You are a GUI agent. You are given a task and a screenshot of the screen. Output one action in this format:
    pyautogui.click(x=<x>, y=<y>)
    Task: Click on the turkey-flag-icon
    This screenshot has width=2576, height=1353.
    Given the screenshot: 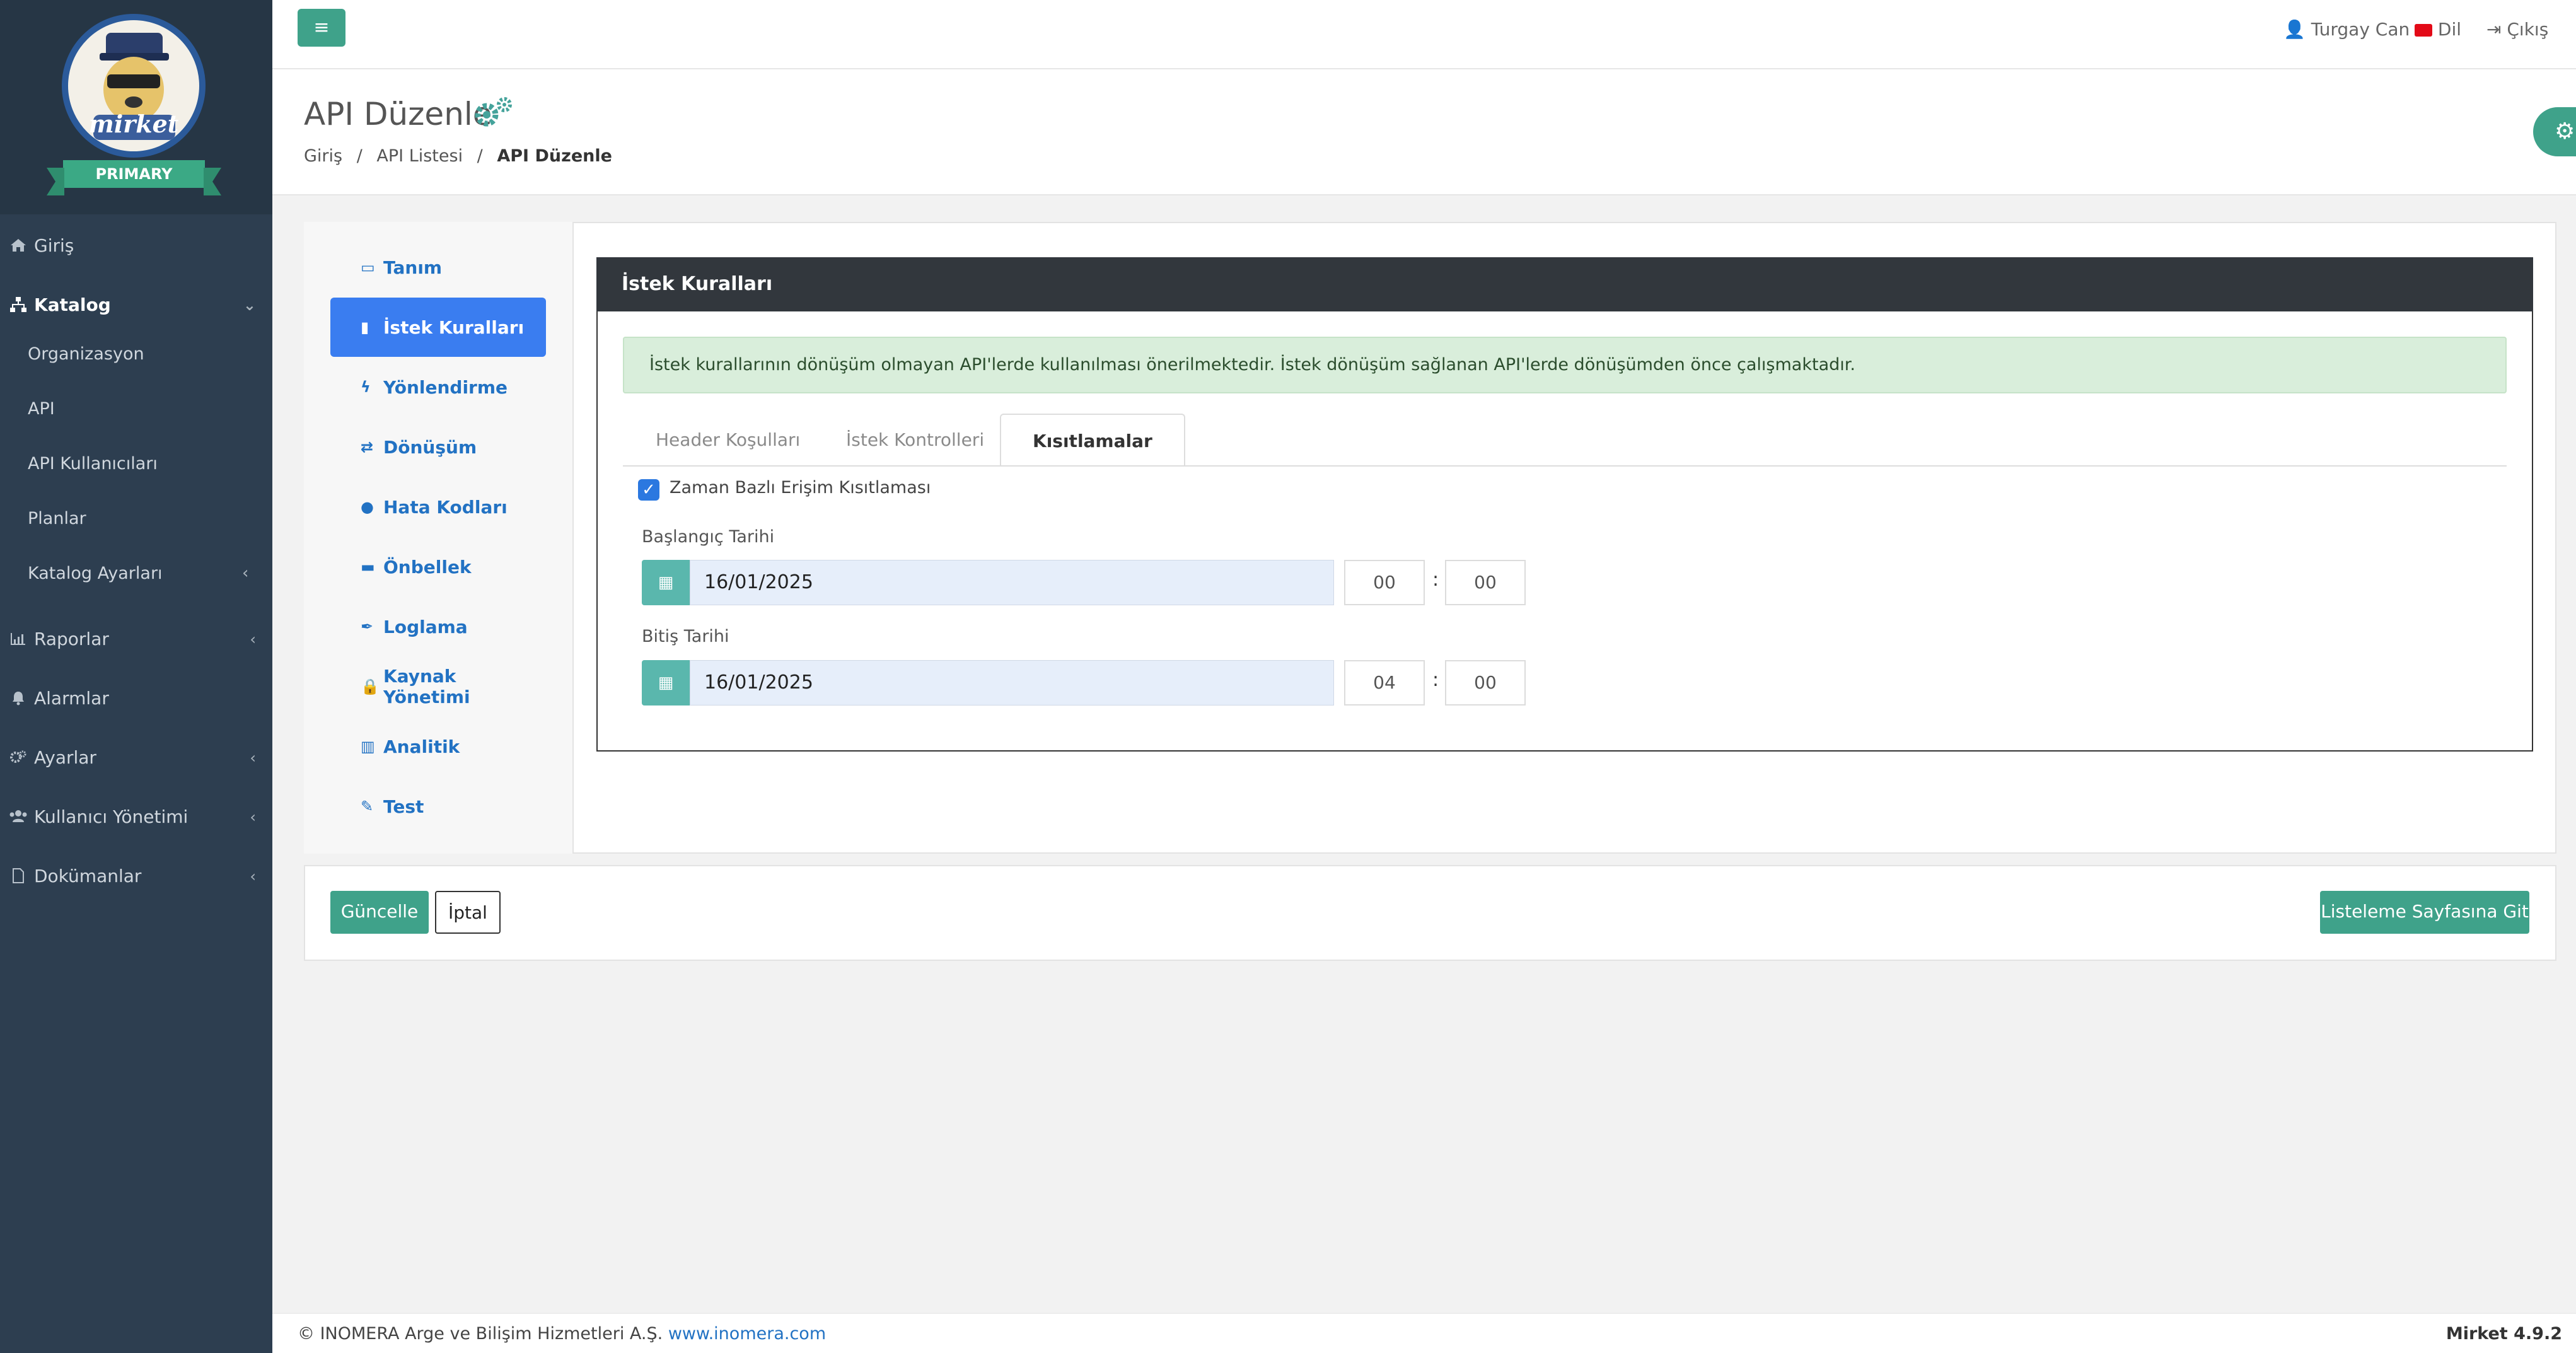 What is the action you would take?
    pyautogui.click(x=2423, y=30)
    